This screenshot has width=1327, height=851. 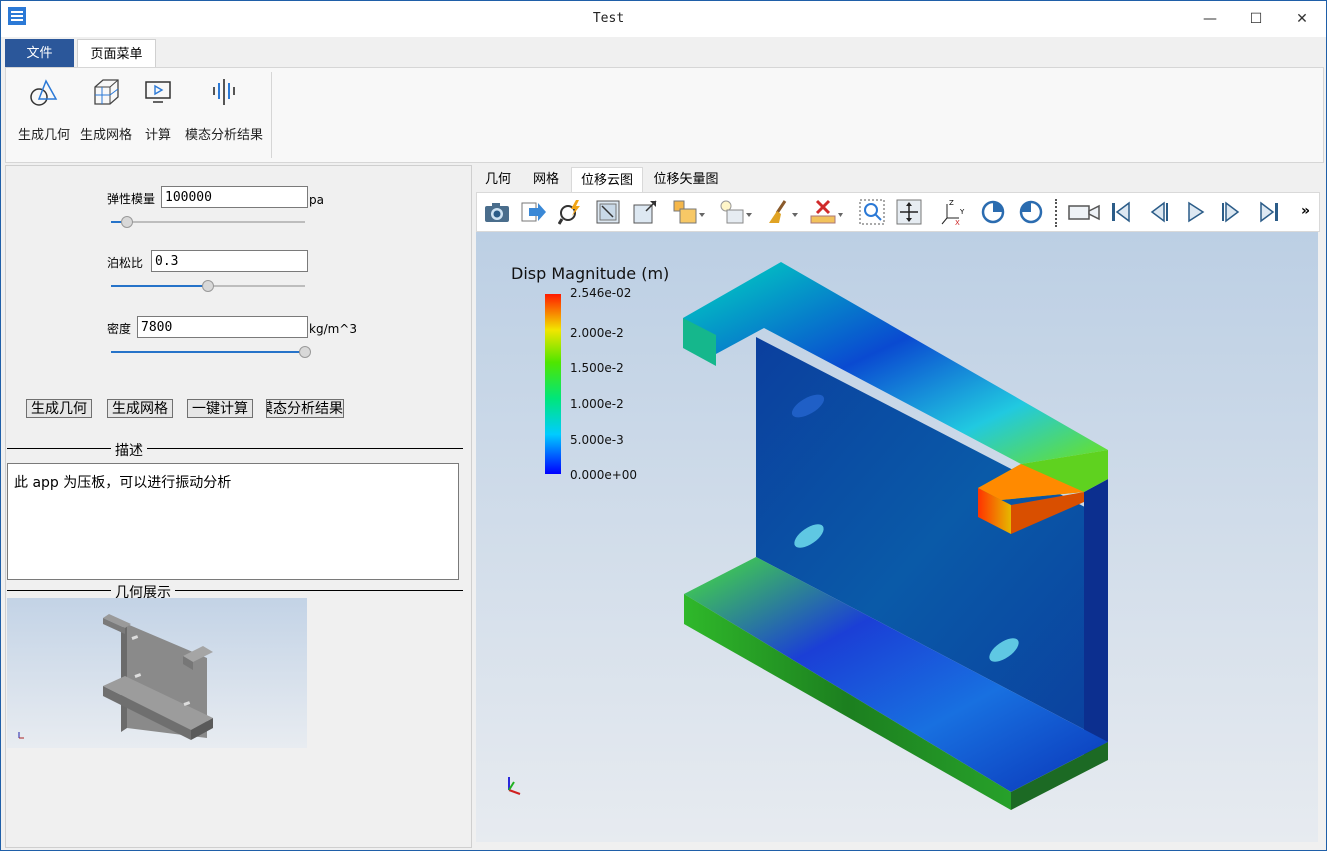 What do you see at coordinates (1158, 212) in the screenshot?
I see `previous-frame-button` at bounding box center [1158, 212].